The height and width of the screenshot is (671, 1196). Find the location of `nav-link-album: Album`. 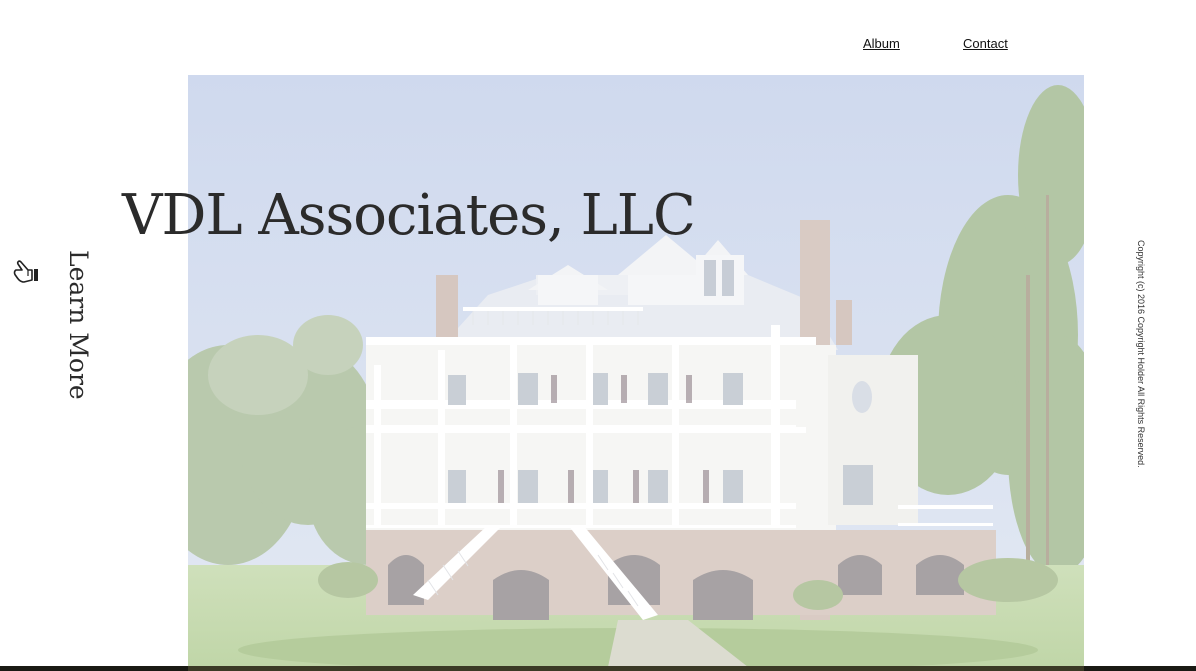

nav-link-album: Album is located at coordinates (881, 43).